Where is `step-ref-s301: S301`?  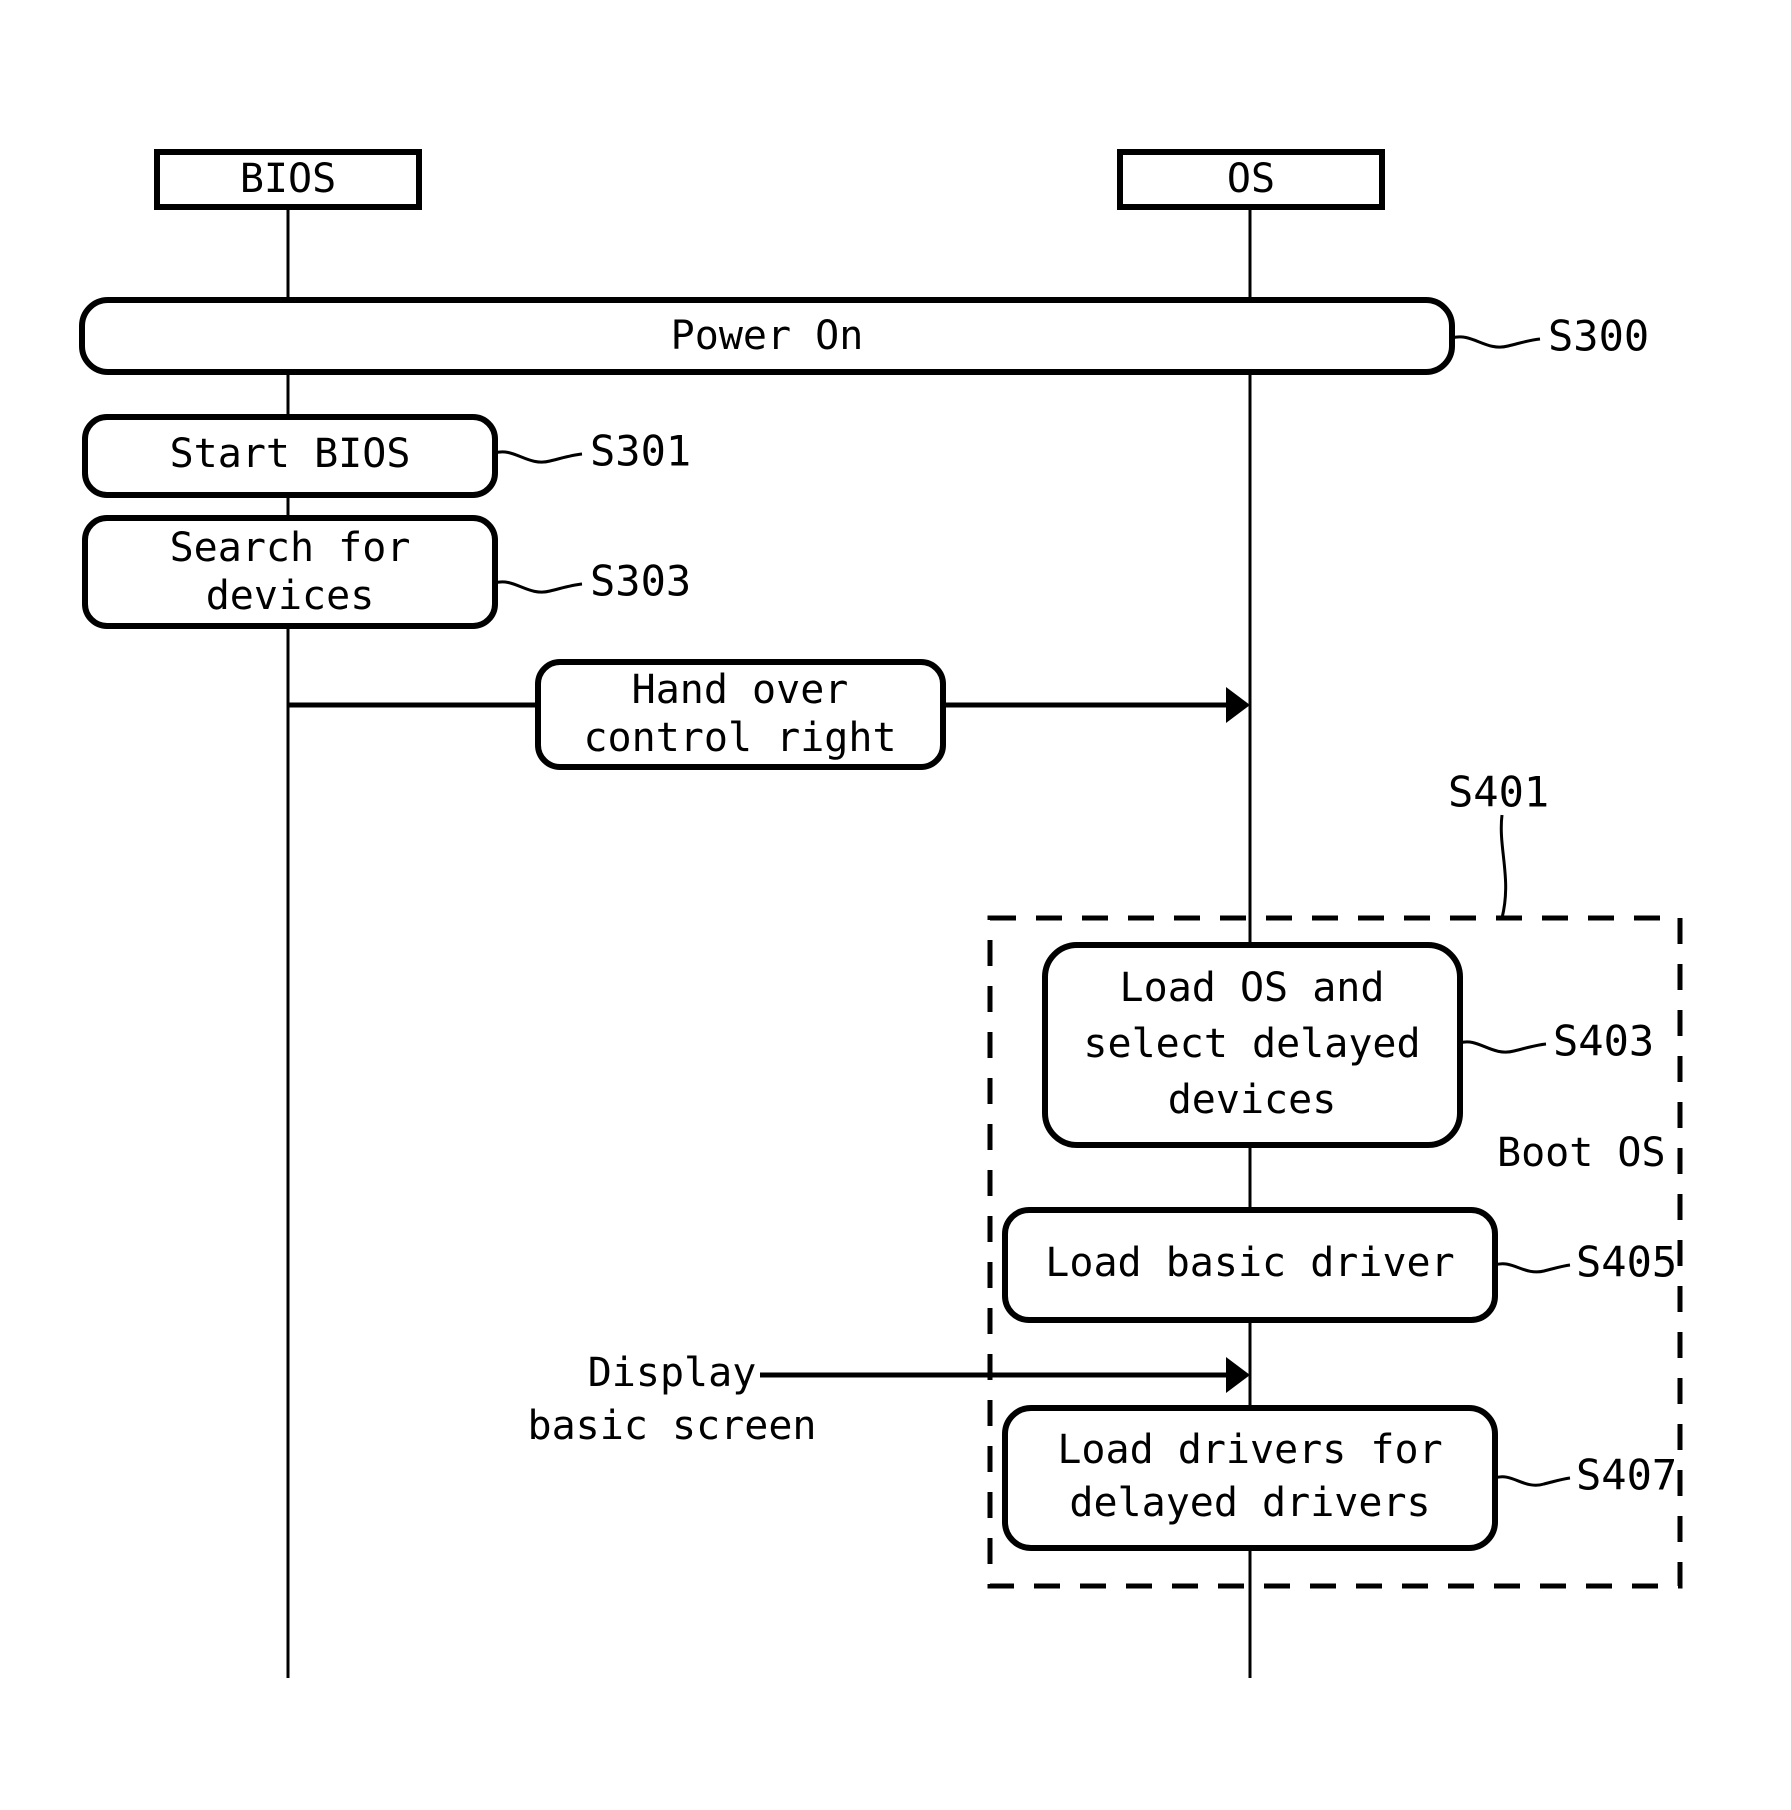 step-ref-s301: S301 is located at coordinates (640, 451).